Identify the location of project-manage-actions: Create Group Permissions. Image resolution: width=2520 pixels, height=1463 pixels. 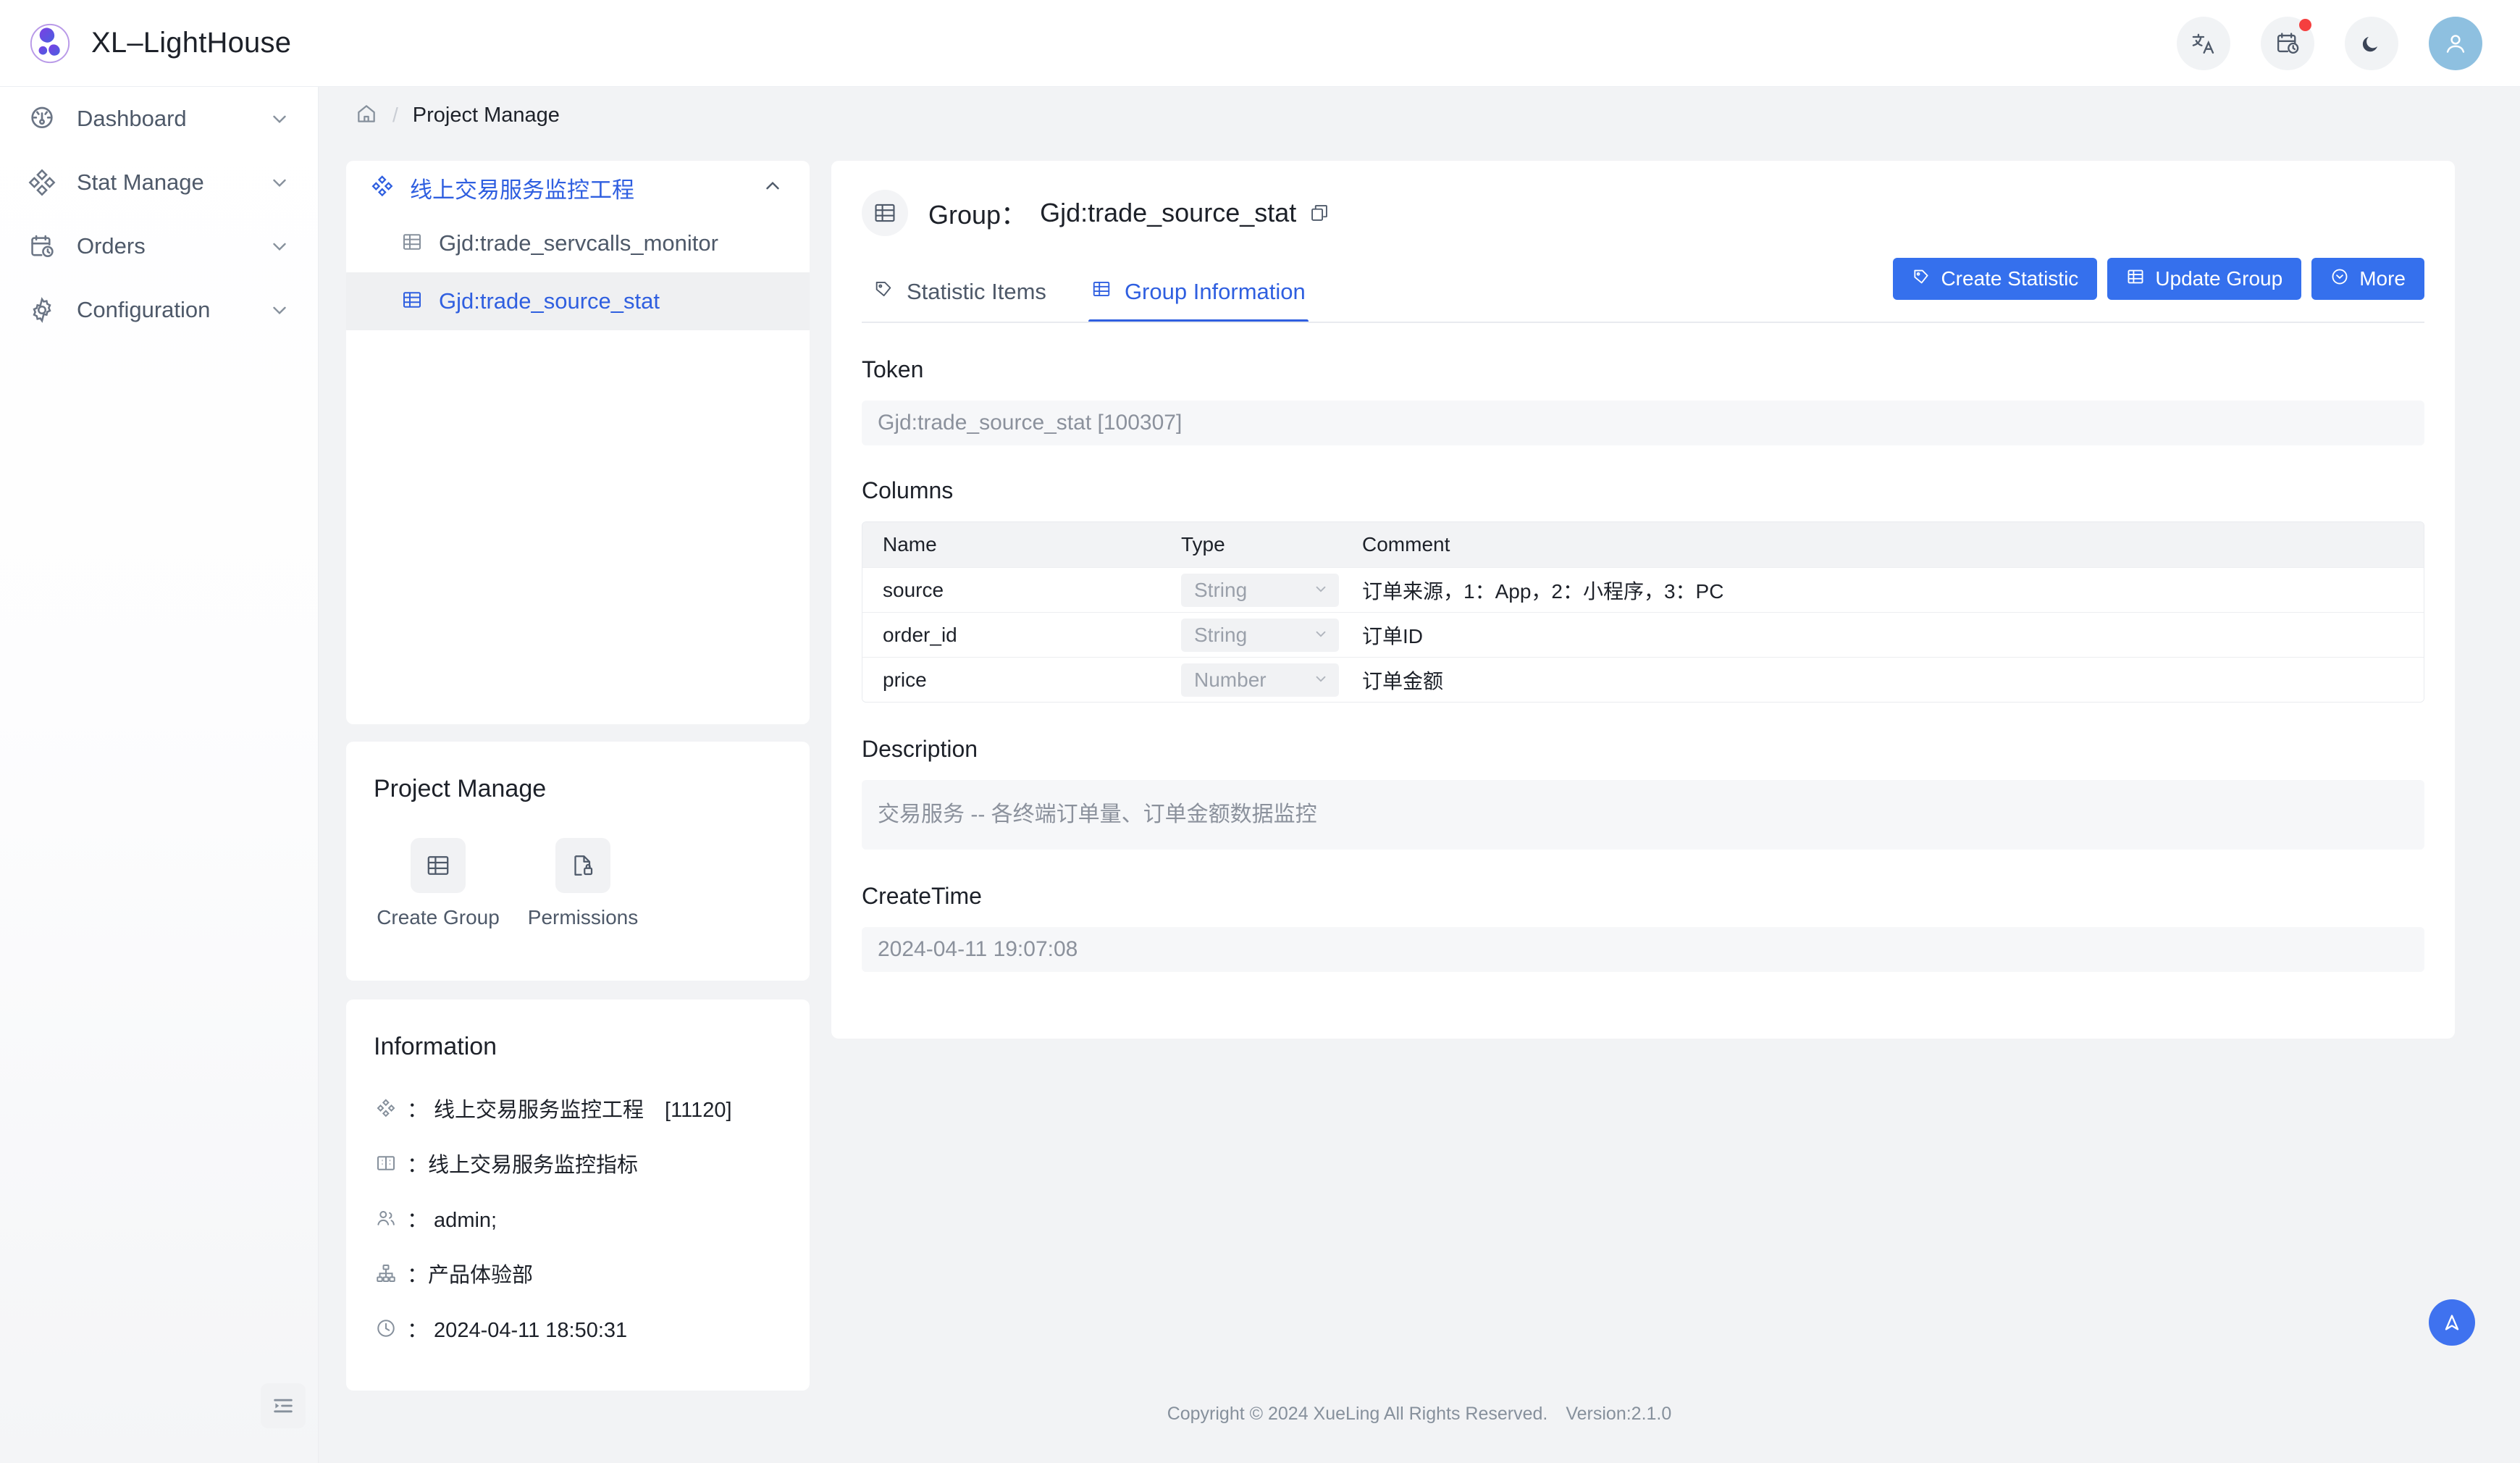
(578, 866).